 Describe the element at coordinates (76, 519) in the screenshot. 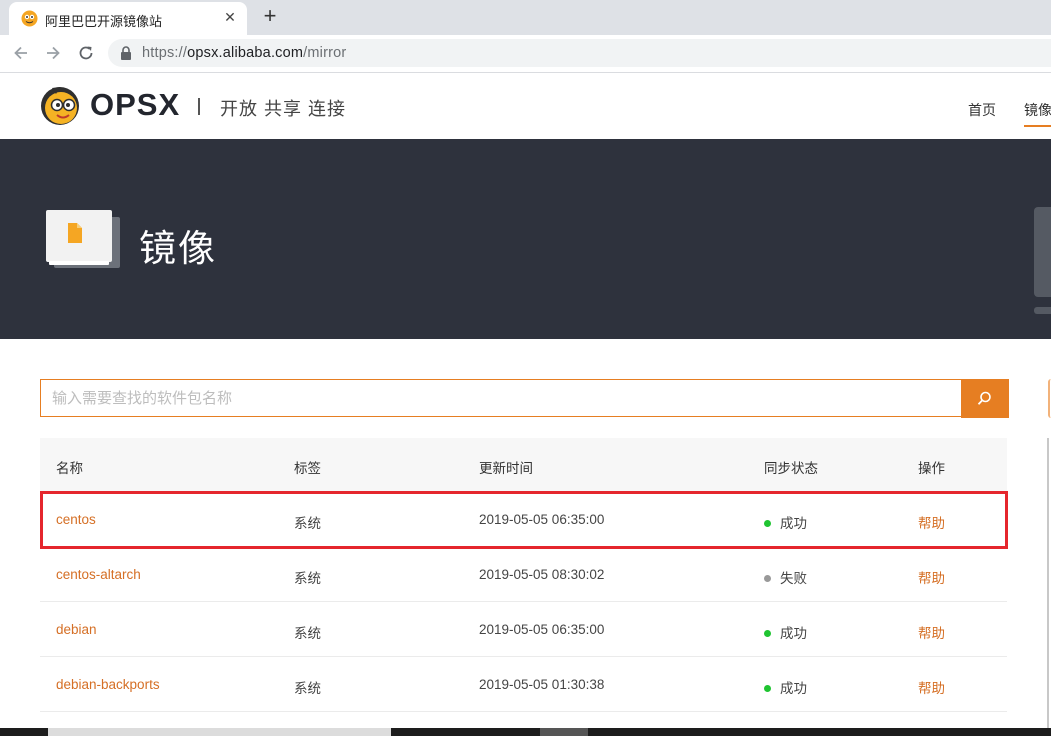

I see `mirror-name-link: centos` at that location.